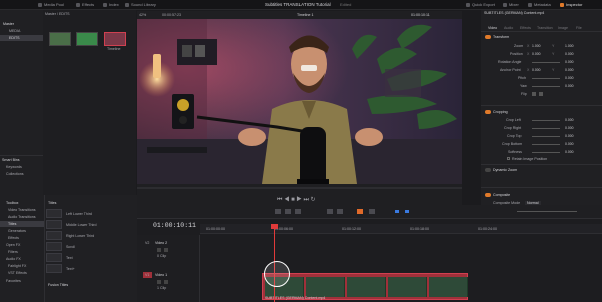  I want to click on zoom-slider, so click(547, 211).